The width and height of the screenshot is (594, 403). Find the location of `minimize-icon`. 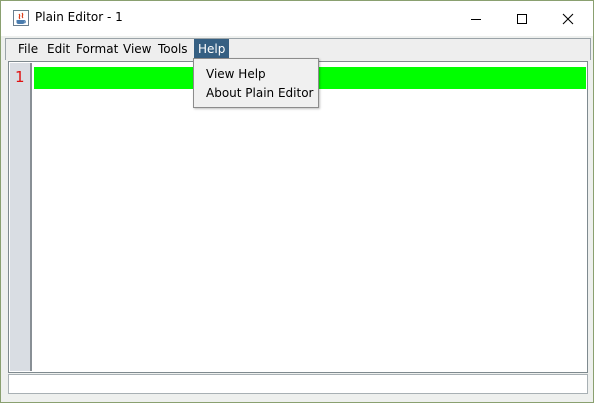

minimize-icon is located at coordinates (476, 19).